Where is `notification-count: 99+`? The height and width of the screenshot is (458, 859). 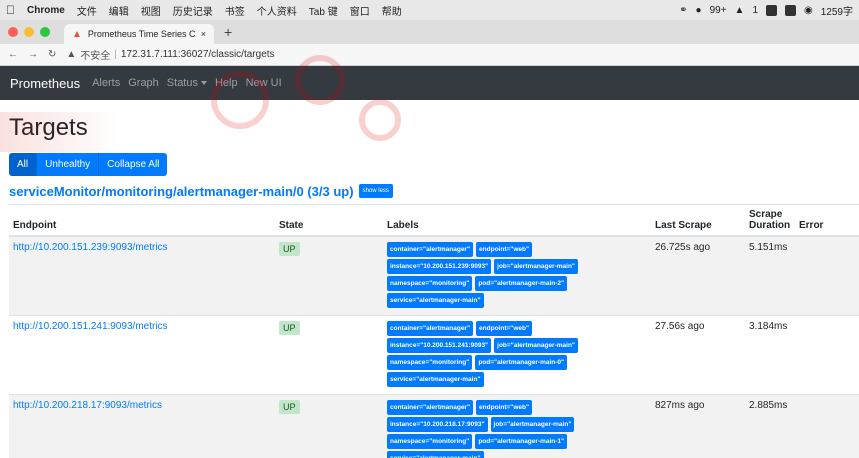
notification-count: 99+ is located at coordinates (718, 10).